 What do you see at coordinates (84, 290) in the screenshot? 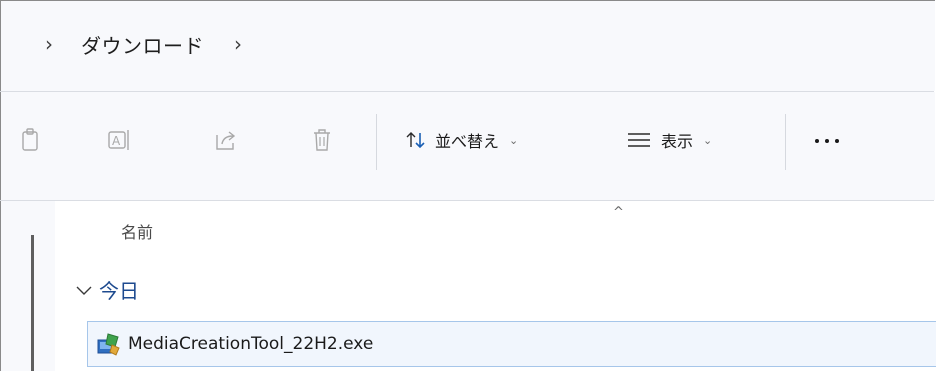
I see `chevron-down-icon` at bounding box center [84, 290].